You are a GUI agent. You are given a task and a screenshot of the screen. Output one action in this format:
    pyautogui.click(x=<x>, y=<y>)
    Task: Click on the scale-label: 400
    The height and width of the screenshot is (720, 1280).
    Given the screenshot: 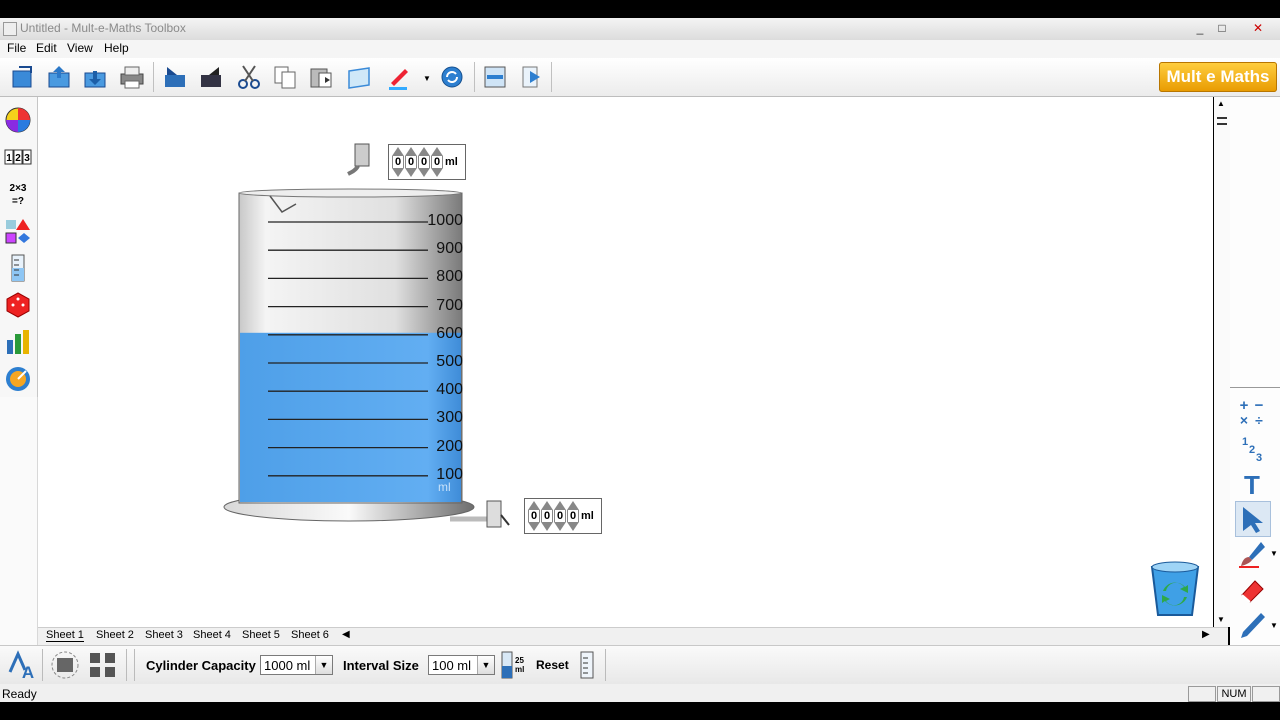 What is the action you would take?
    pyautogui.click(x=449, y=390)
    